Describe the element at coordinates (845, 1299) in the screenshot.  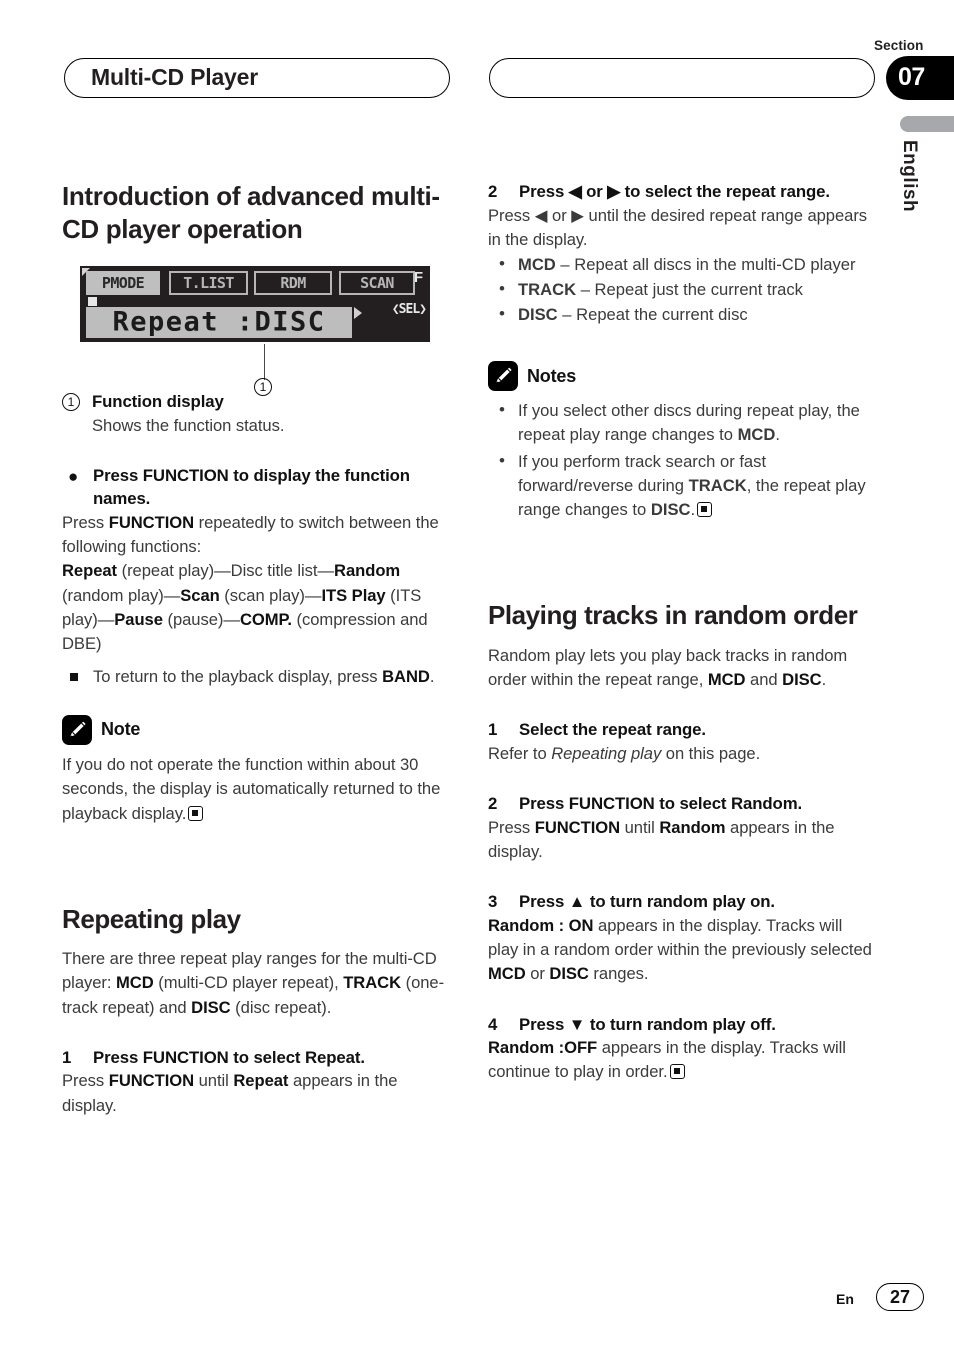
I see `footer-language-code: En` at that location.